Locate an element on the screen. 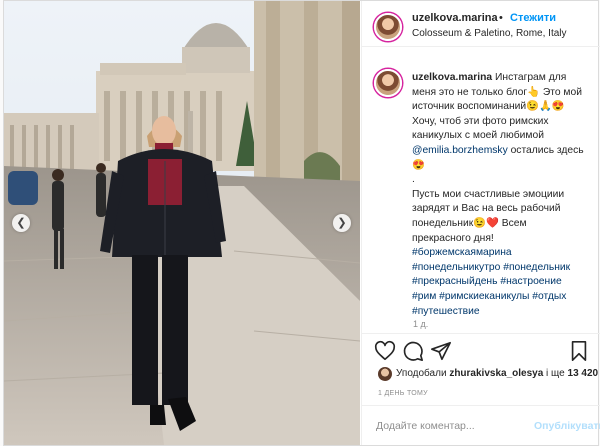 The image size is (600, 446). caption-line: меня это не только блог👆 Это мой is located at coordinates (497, 92).